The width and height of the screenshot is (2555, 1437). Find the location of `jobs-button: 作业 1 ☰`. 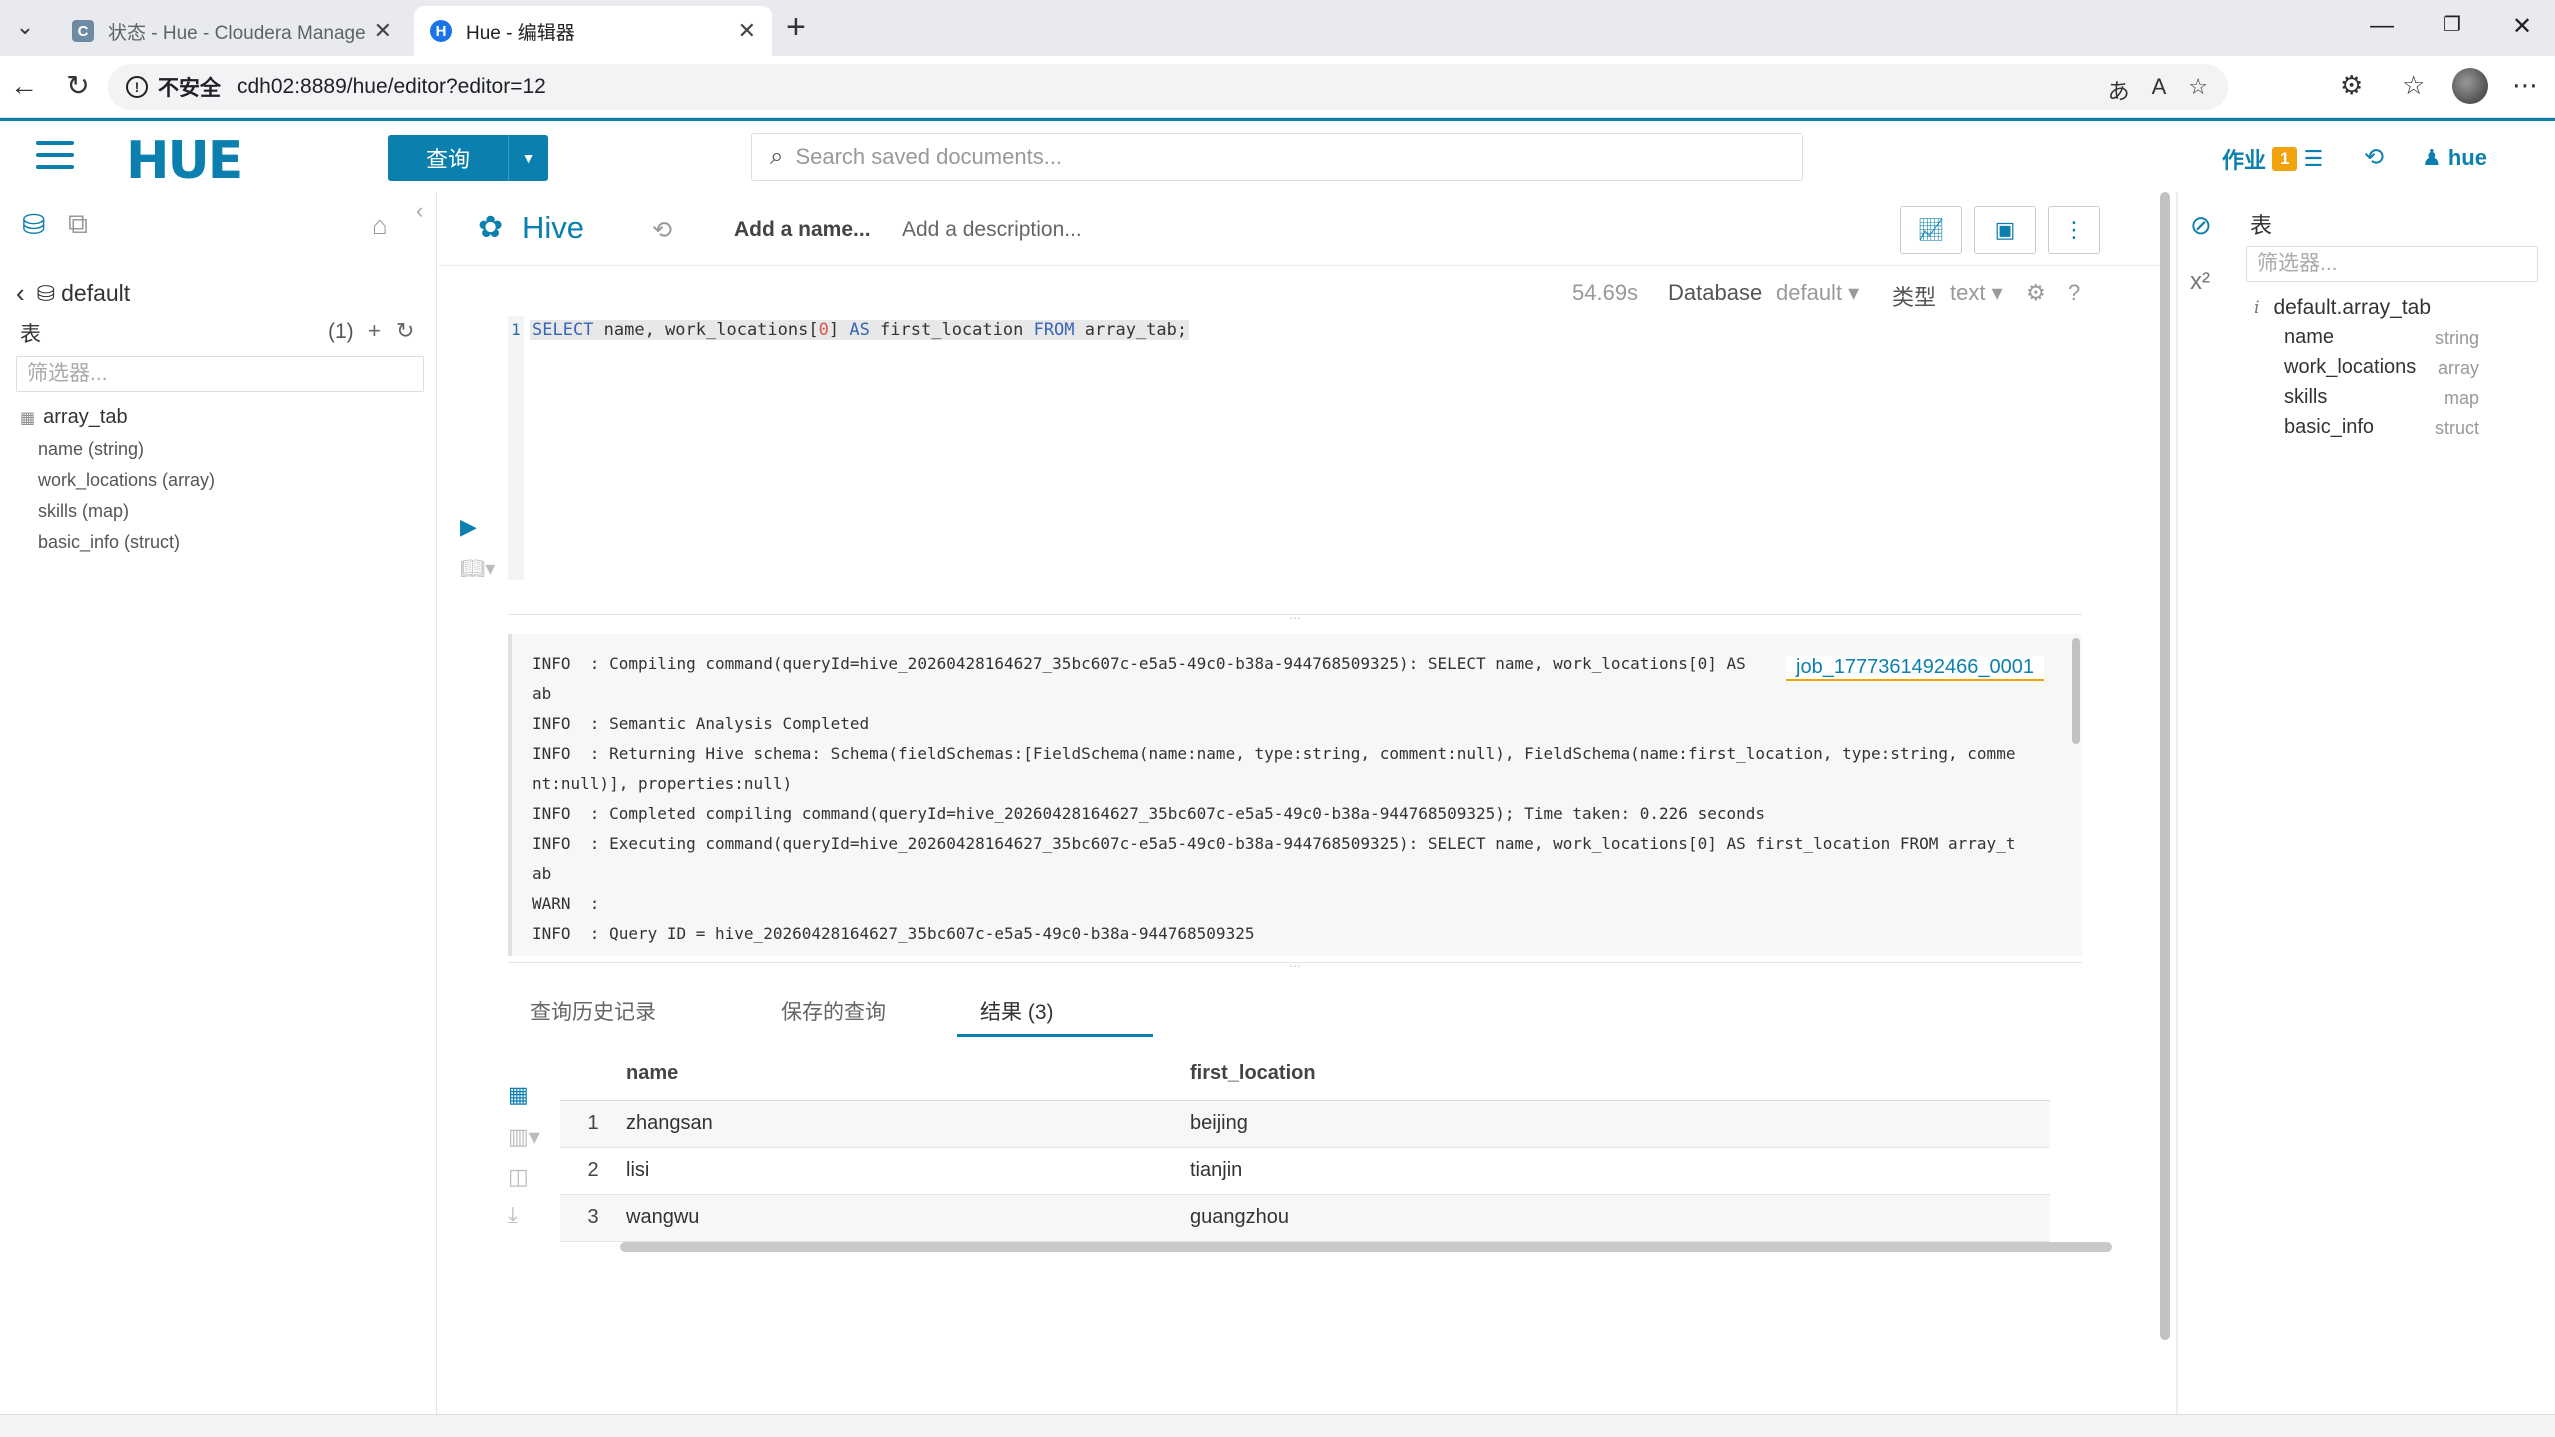

jobs-button: 作业 1 ☰ is located at coordinates (2272, 159).